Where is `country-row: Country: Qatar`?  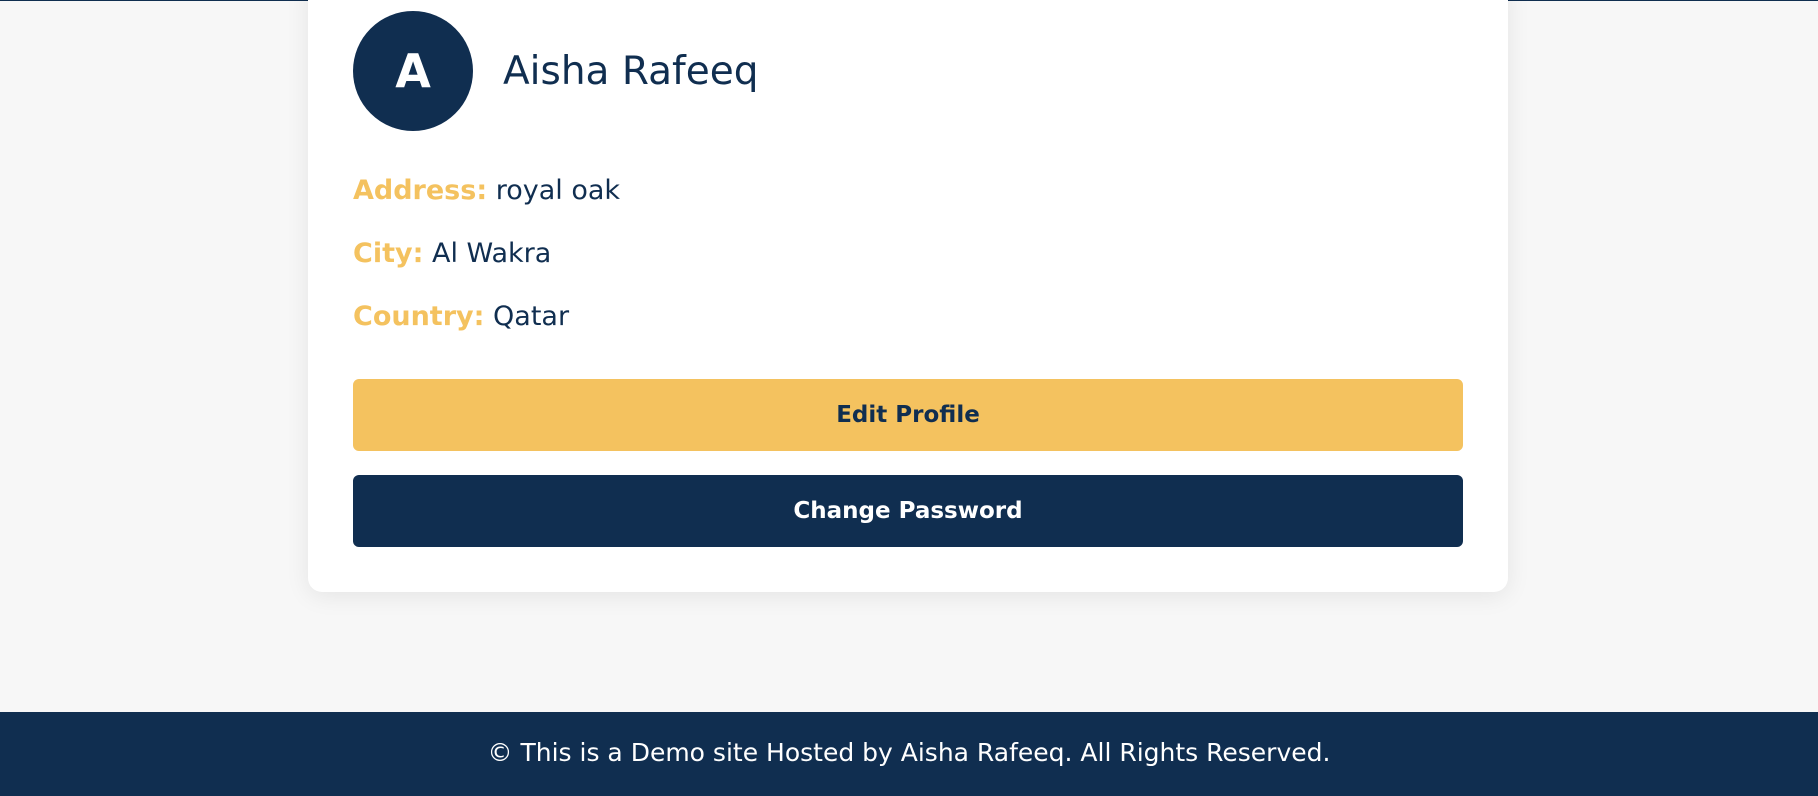
country-row: Country: Qatar is located at coordinates (461, 316).